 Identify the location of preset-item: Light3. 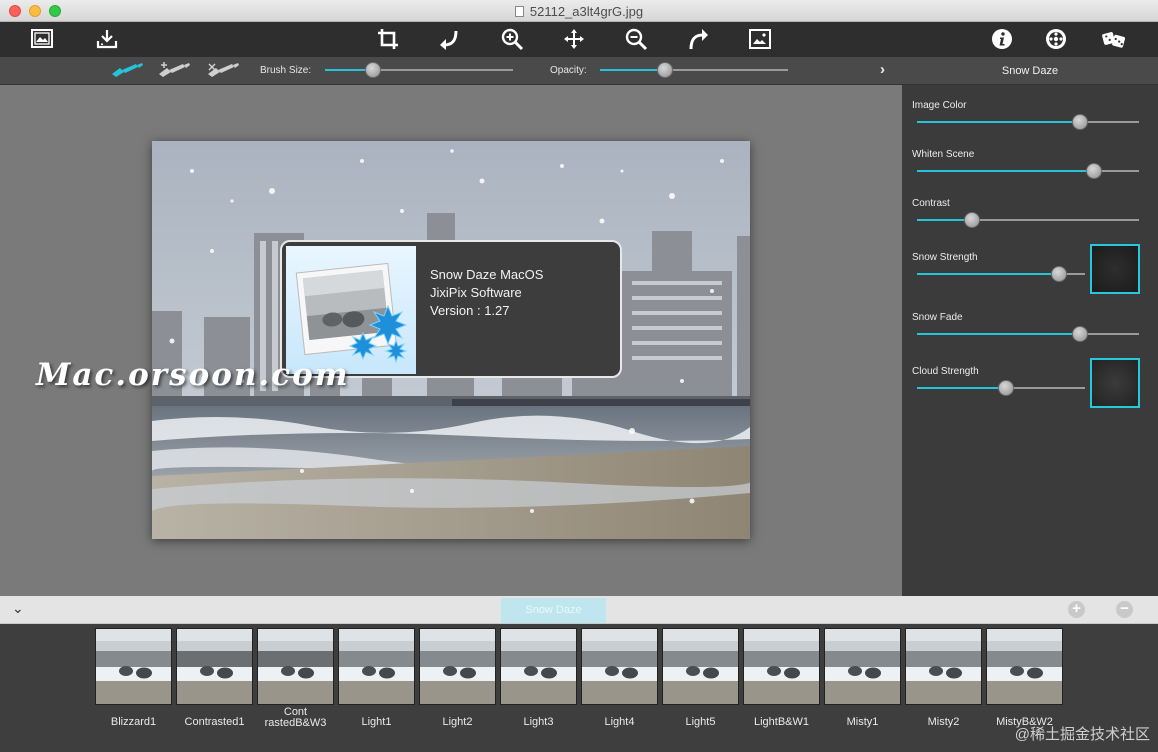
(538, 678).